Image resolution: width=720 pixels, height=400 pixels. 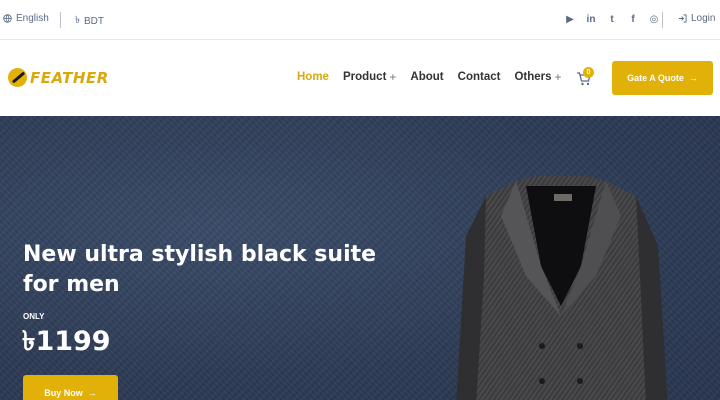 I want to click on buy-button-label: Buy Now, so click(x=63, y=393).